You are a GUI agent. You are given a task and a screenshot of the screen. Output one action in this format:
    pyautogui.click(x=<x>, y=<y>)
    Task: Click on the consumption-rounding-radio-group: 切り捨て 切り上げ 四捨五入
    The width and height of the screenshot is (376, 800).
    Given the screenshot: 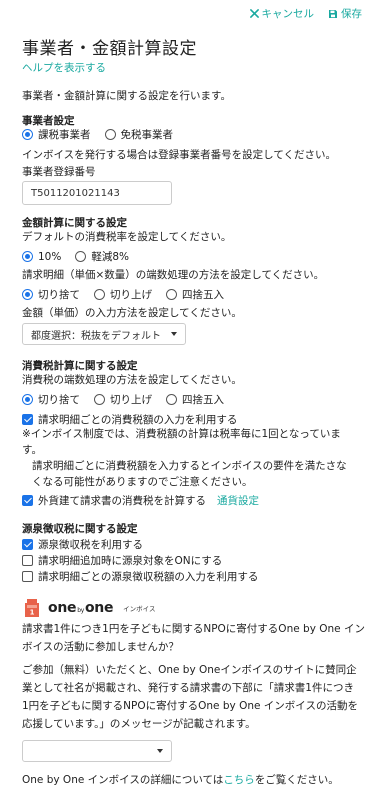 What is the action you would take?
    pyautogui.click(x=123, y=399)
    